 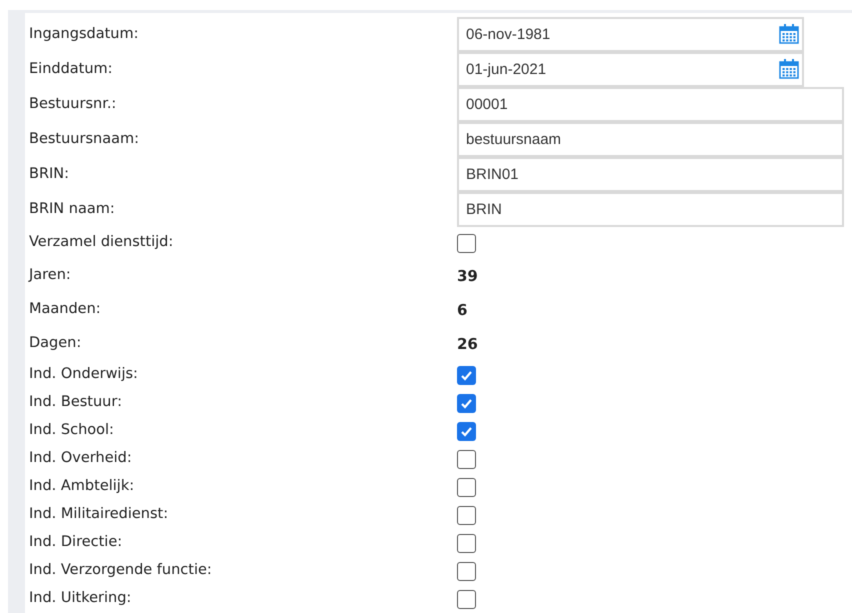 What do you see at coordinates (467, 344) in the screenshot?
I see `value-text: 26` at bounding box center [467, 344].